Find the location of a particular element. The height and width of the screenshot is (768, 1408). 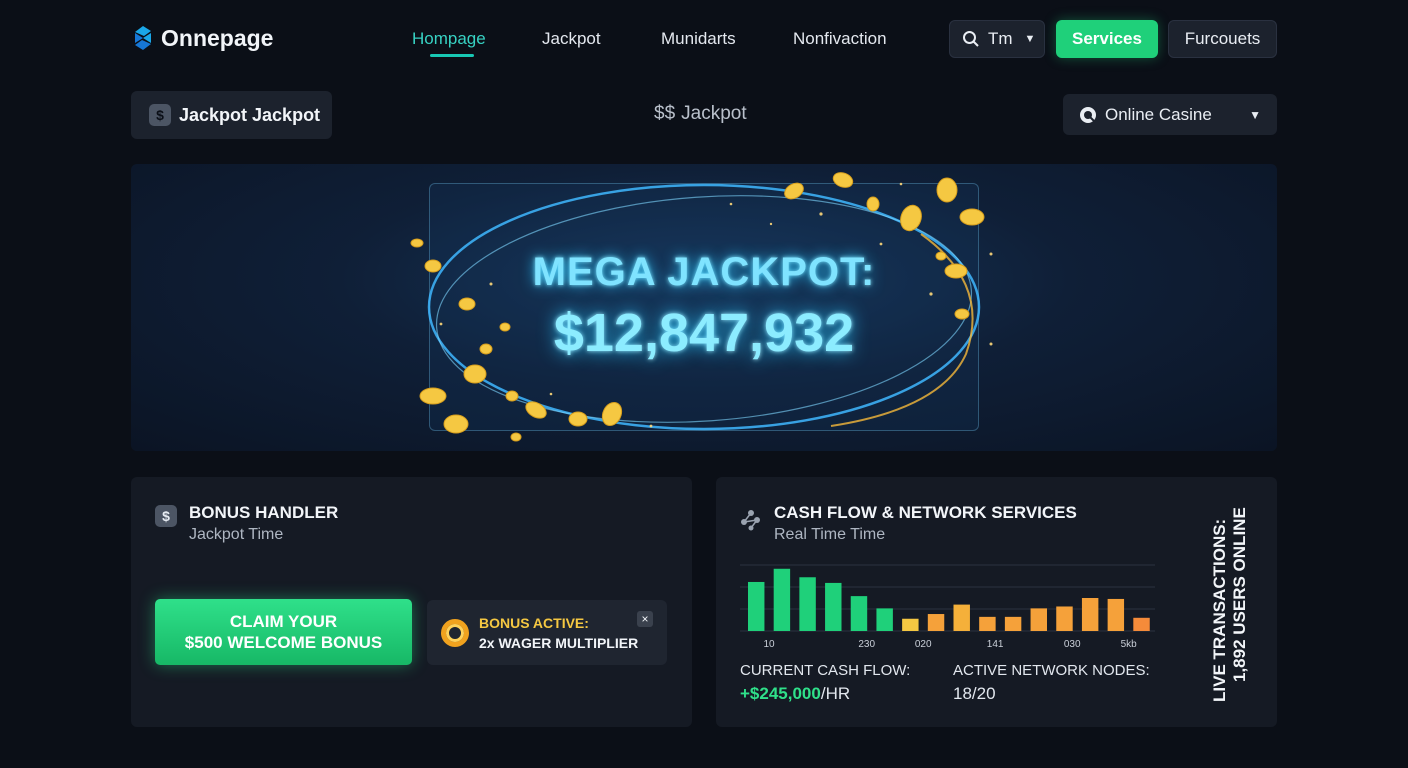

claim-line-2: $500 WELCOME BONUS is located at coordinates (283, 642).